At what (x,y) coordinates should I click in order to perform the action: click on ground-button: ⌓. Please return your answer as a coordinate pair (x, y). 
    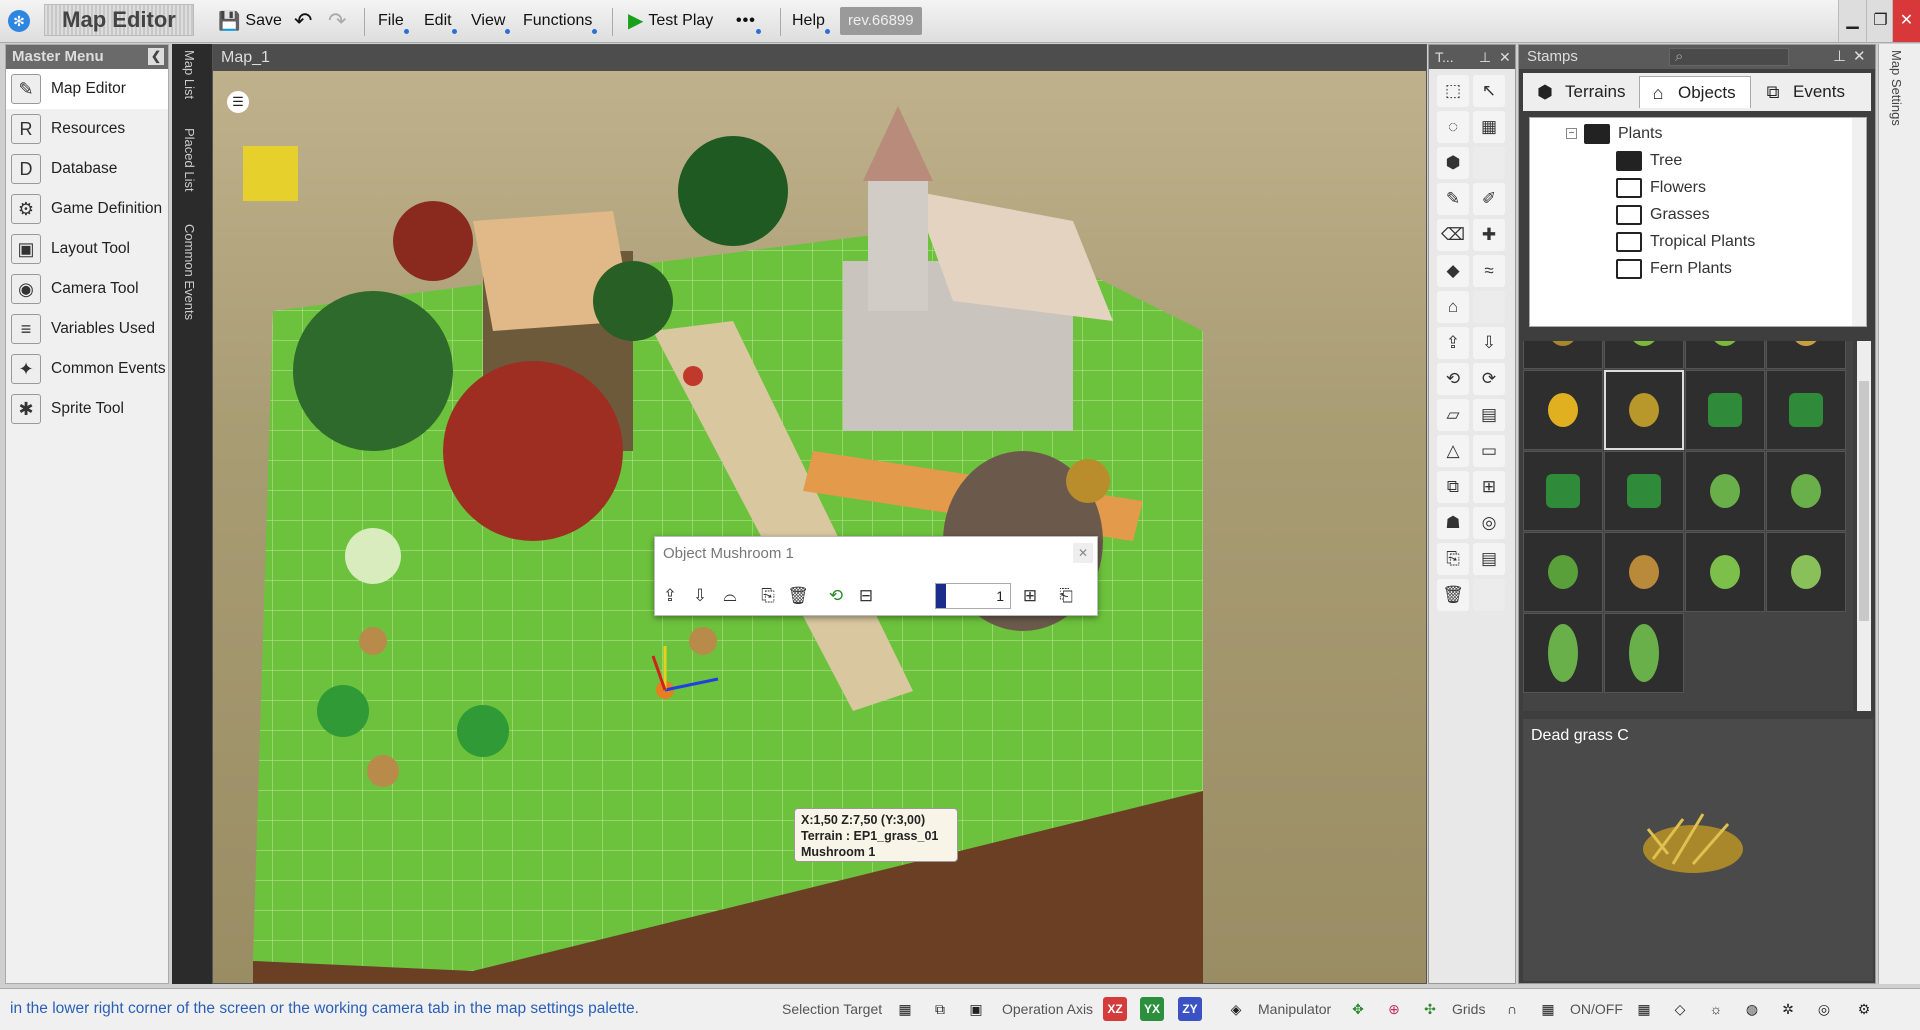
    Looking at the image, I should click on (730, 596).